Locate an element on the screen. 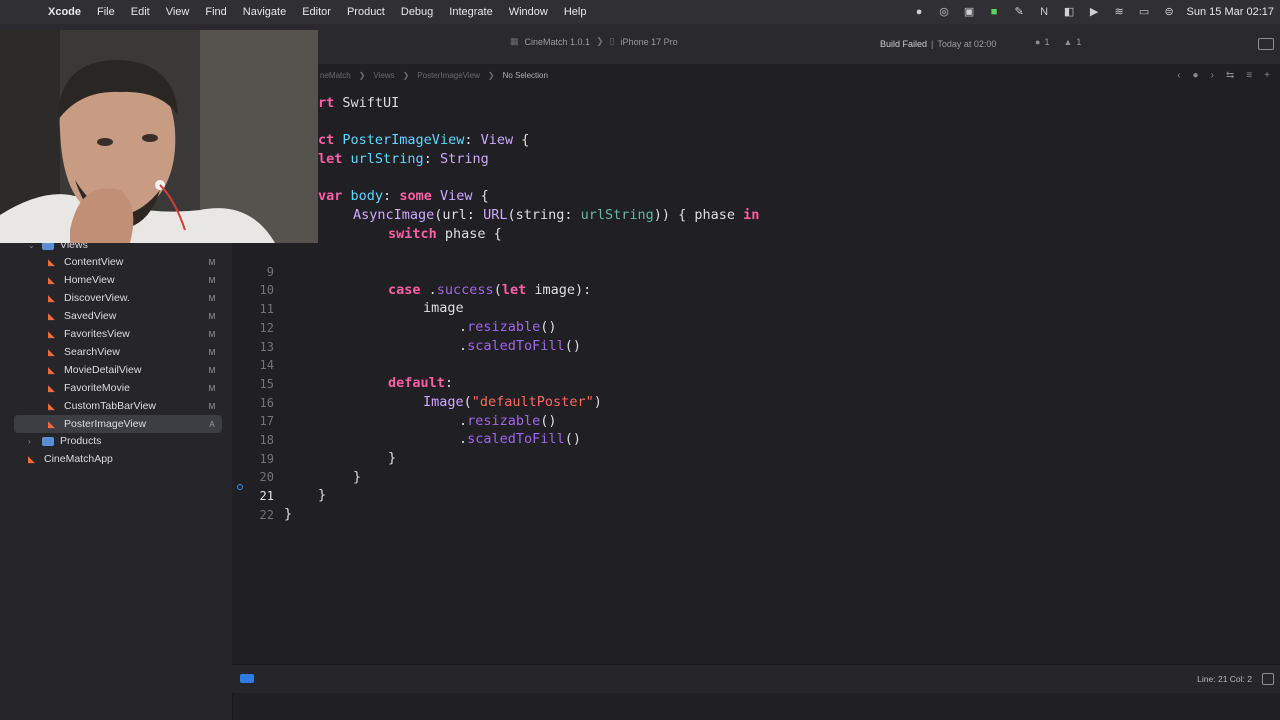 The image size is (1280, 720). wifi-icon: ≋ is located at coordinates (1119, 12).